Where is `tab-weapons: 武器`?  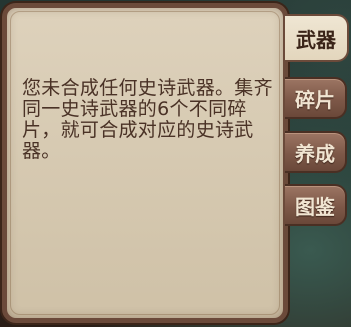 tab-weapons: 武器 is located at coordinates (317, 38).